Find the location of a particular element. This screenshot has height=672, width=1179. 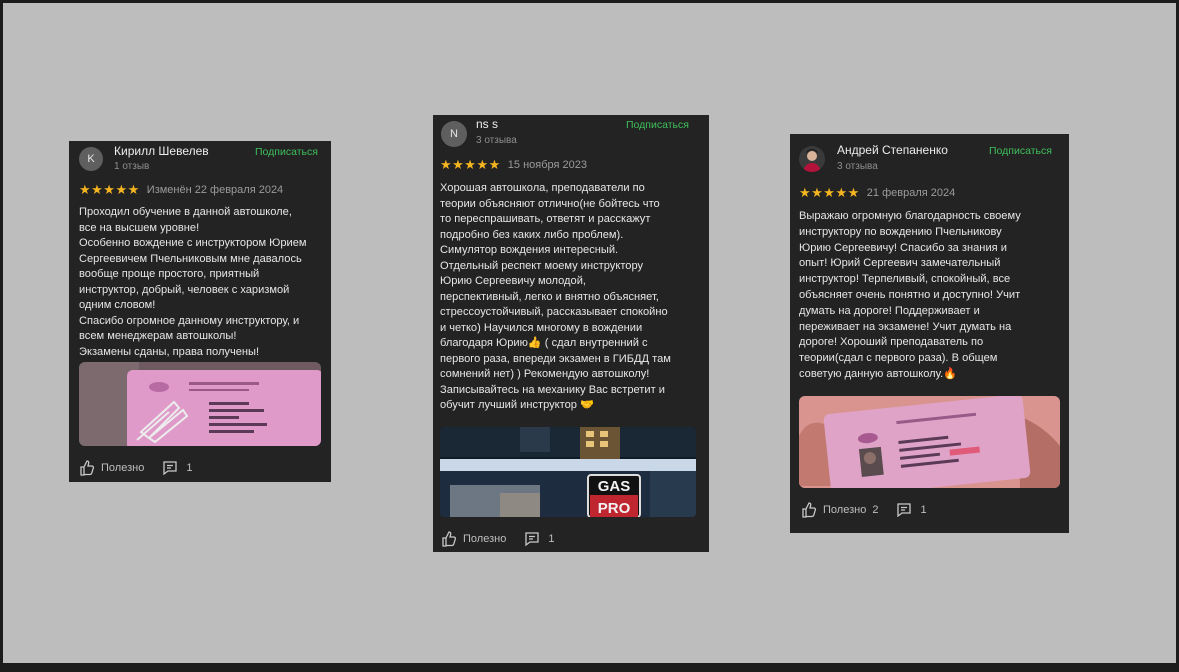

rating-row: ★★★★★ 21 февраля 2024 is located at coordinates (877, 193).